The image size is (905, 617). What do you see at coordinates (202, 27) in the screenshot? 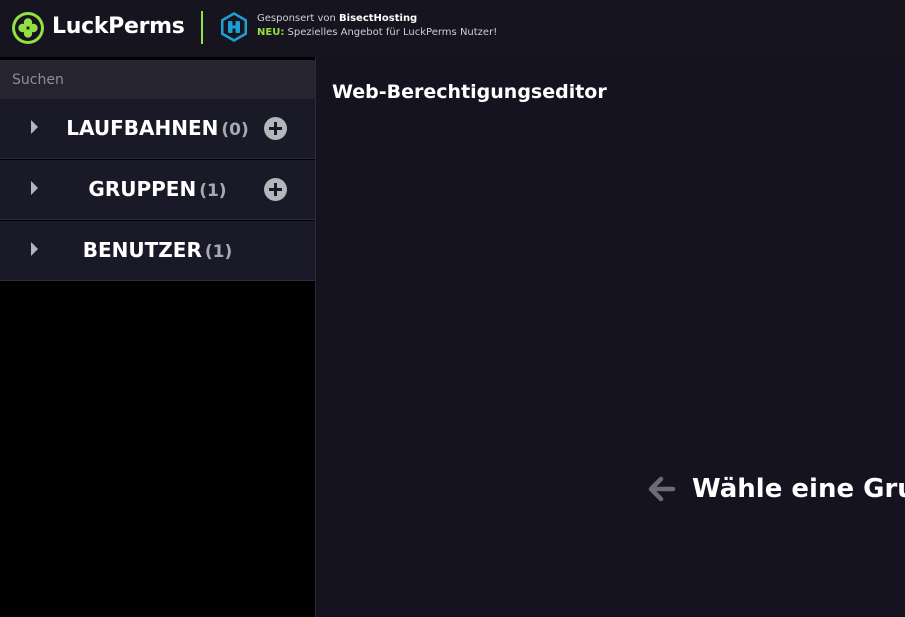
I see `header-divider` at bounding box center [202, 27].